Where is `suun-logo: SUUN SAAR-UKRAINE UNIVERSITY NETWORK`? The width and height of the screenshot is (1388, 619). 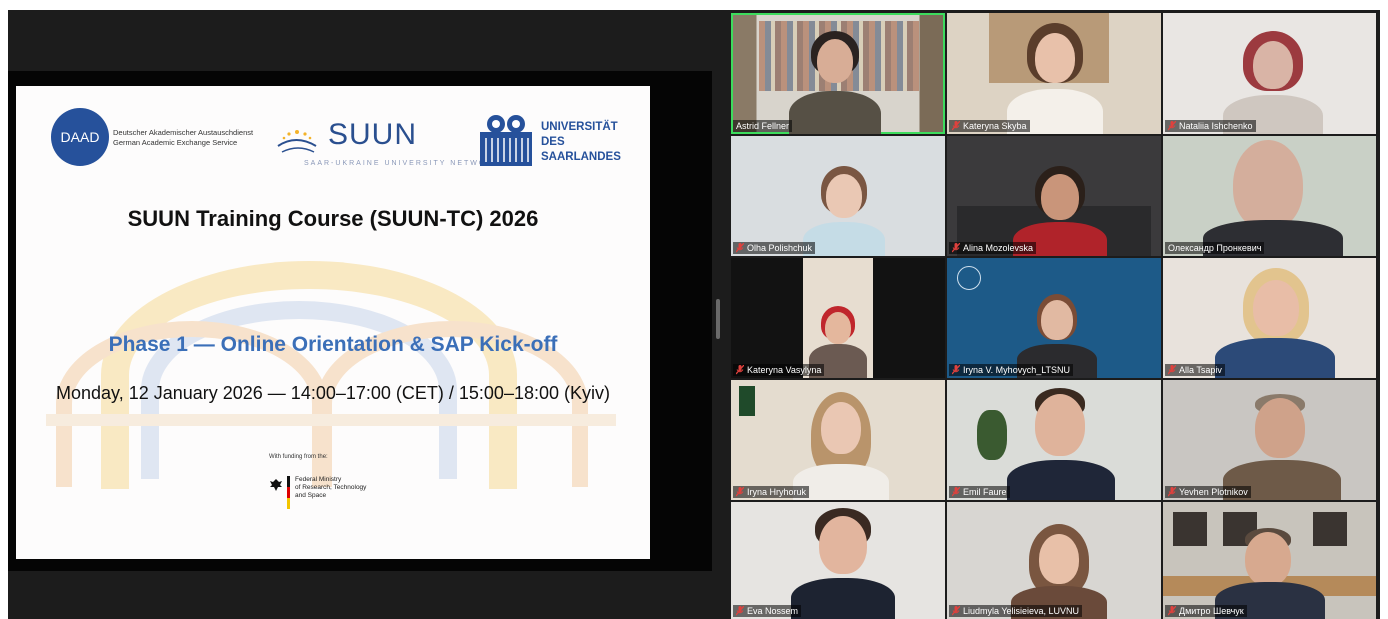
suun-logo: SUUN SAAR-UKRAINE UNIVERSITY NETWORK is located at coordinates (386, 146).